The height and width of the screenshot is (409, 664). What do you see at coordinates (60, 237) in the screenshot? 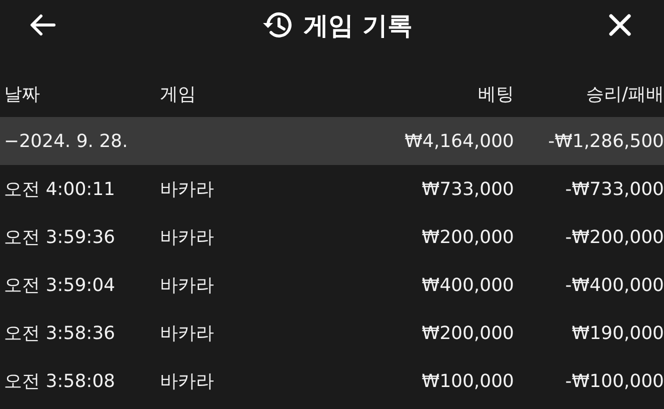
I see `table-cell-text: 오전 3:59:36` at bounding box center [60, 237].